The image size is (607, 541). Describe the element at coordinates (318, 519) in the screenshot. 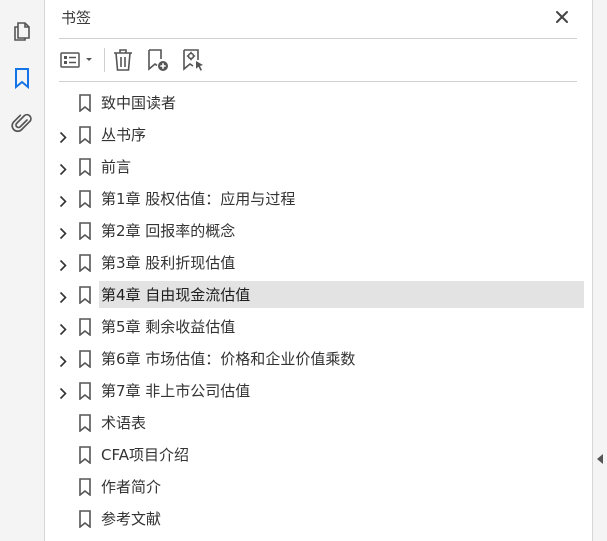

I see `bookmark-item: 参考文献` at that location.